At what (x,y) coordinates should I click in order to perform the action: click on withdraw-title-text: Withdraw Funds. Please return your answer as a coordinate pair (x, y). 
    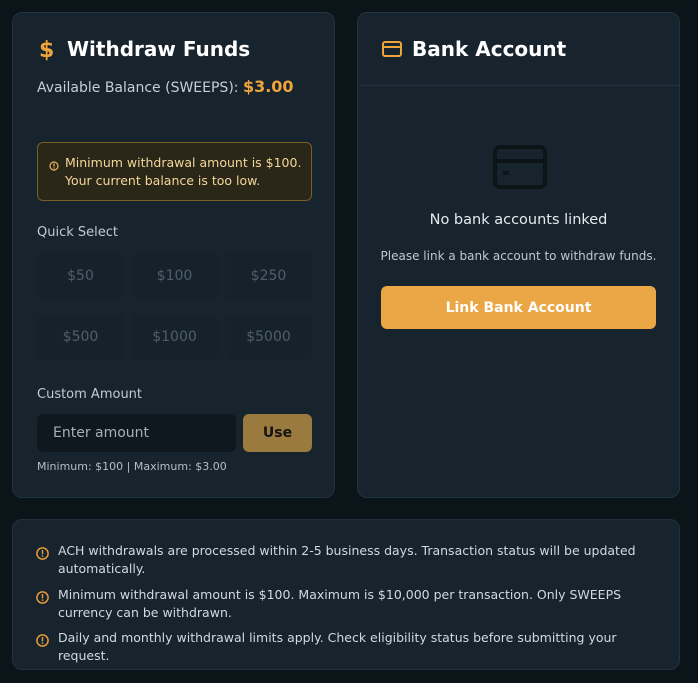
    Looking at the image, I should click on (159, 49).